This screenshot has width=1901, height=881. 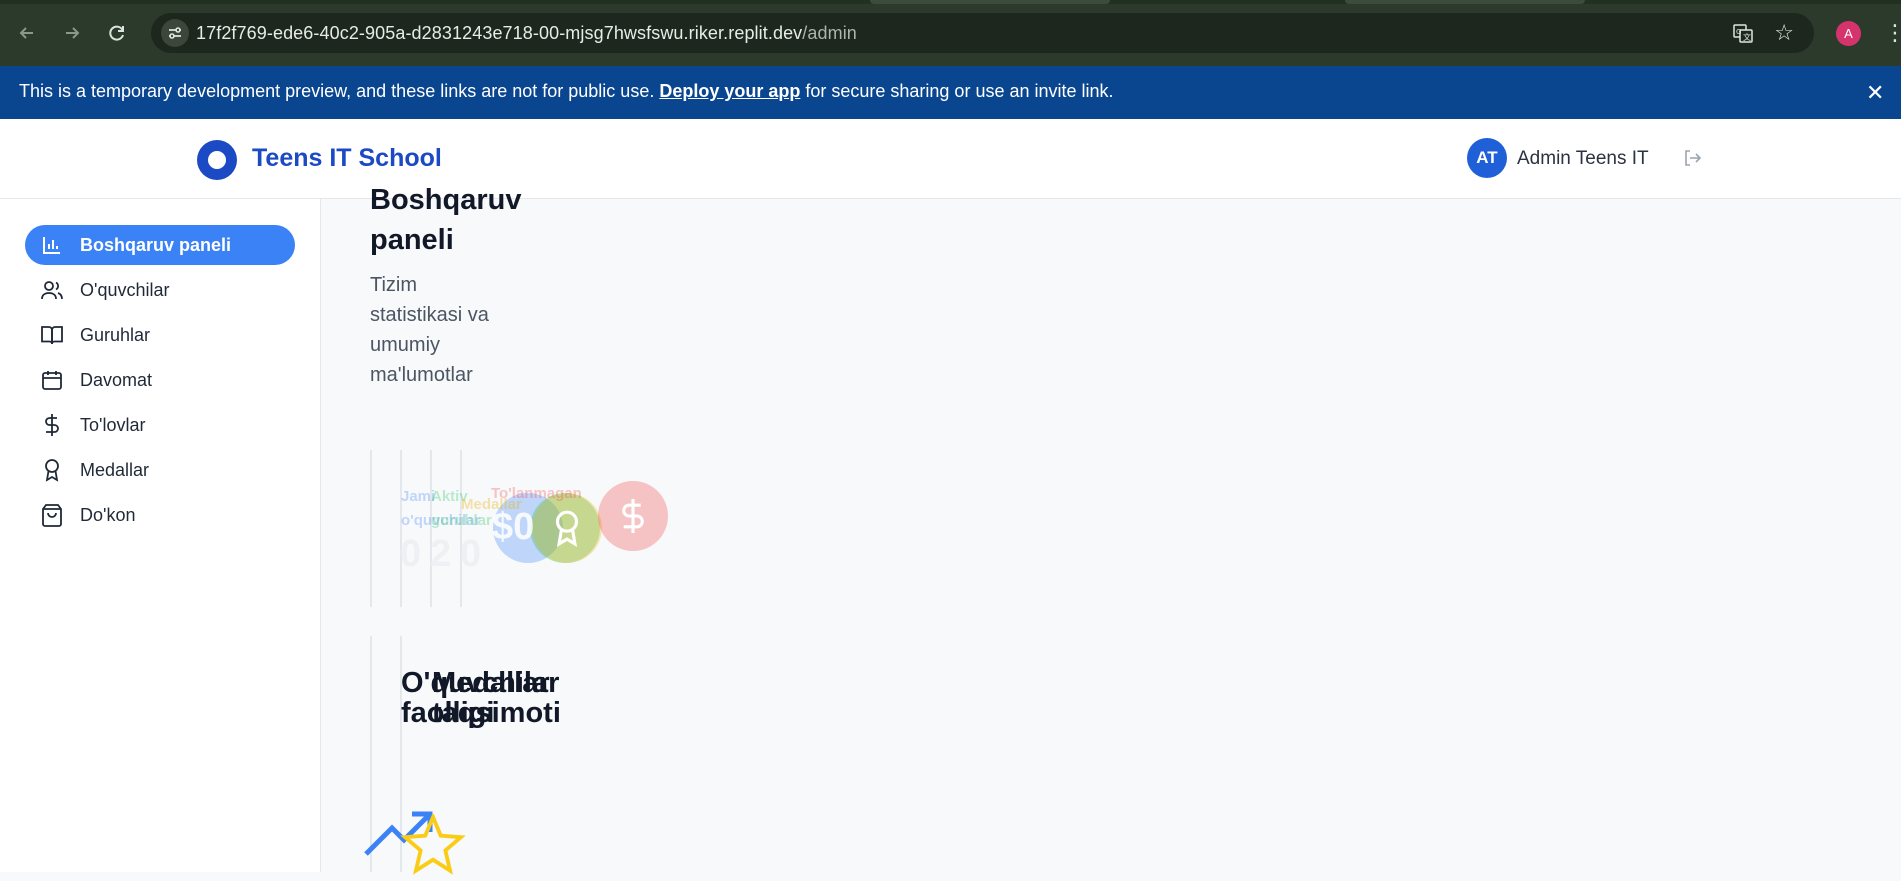 I want to click on bookmark-star-icon: ☆, so click(x=1784, y=33).